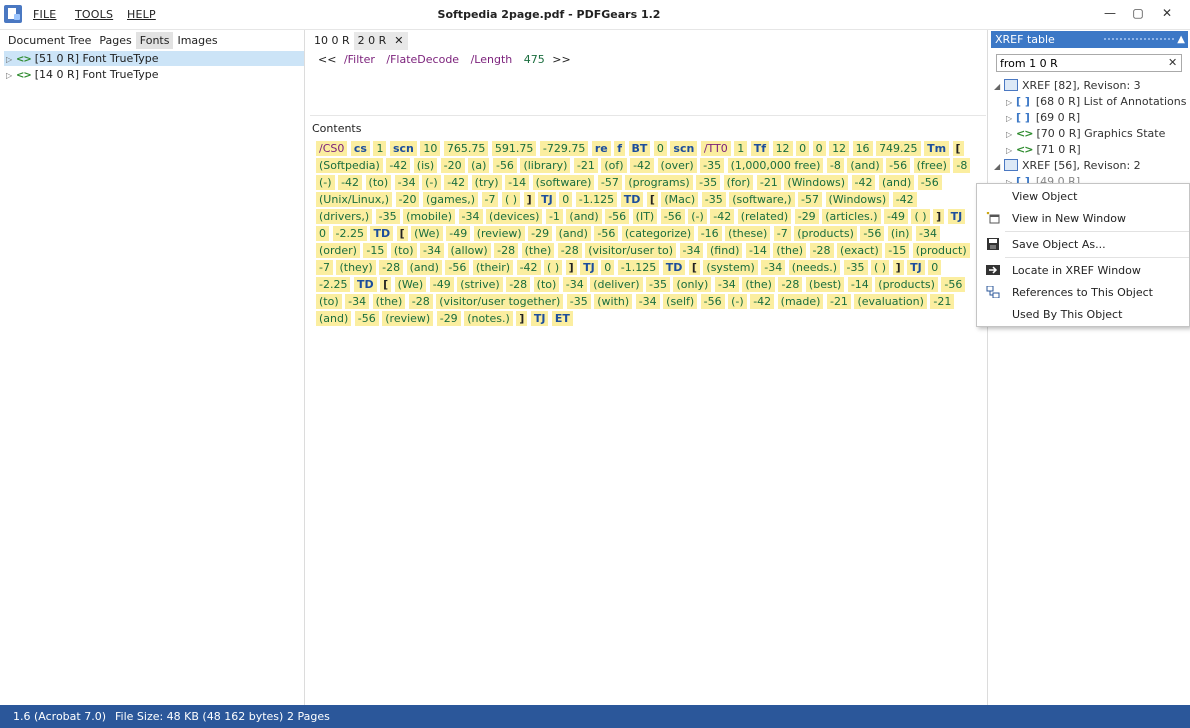 The width and height of the screenshot is (1190, 728). Describe the element at coordinates (563, 182) in the screenshot. I see `content-token: (software)` at that location.